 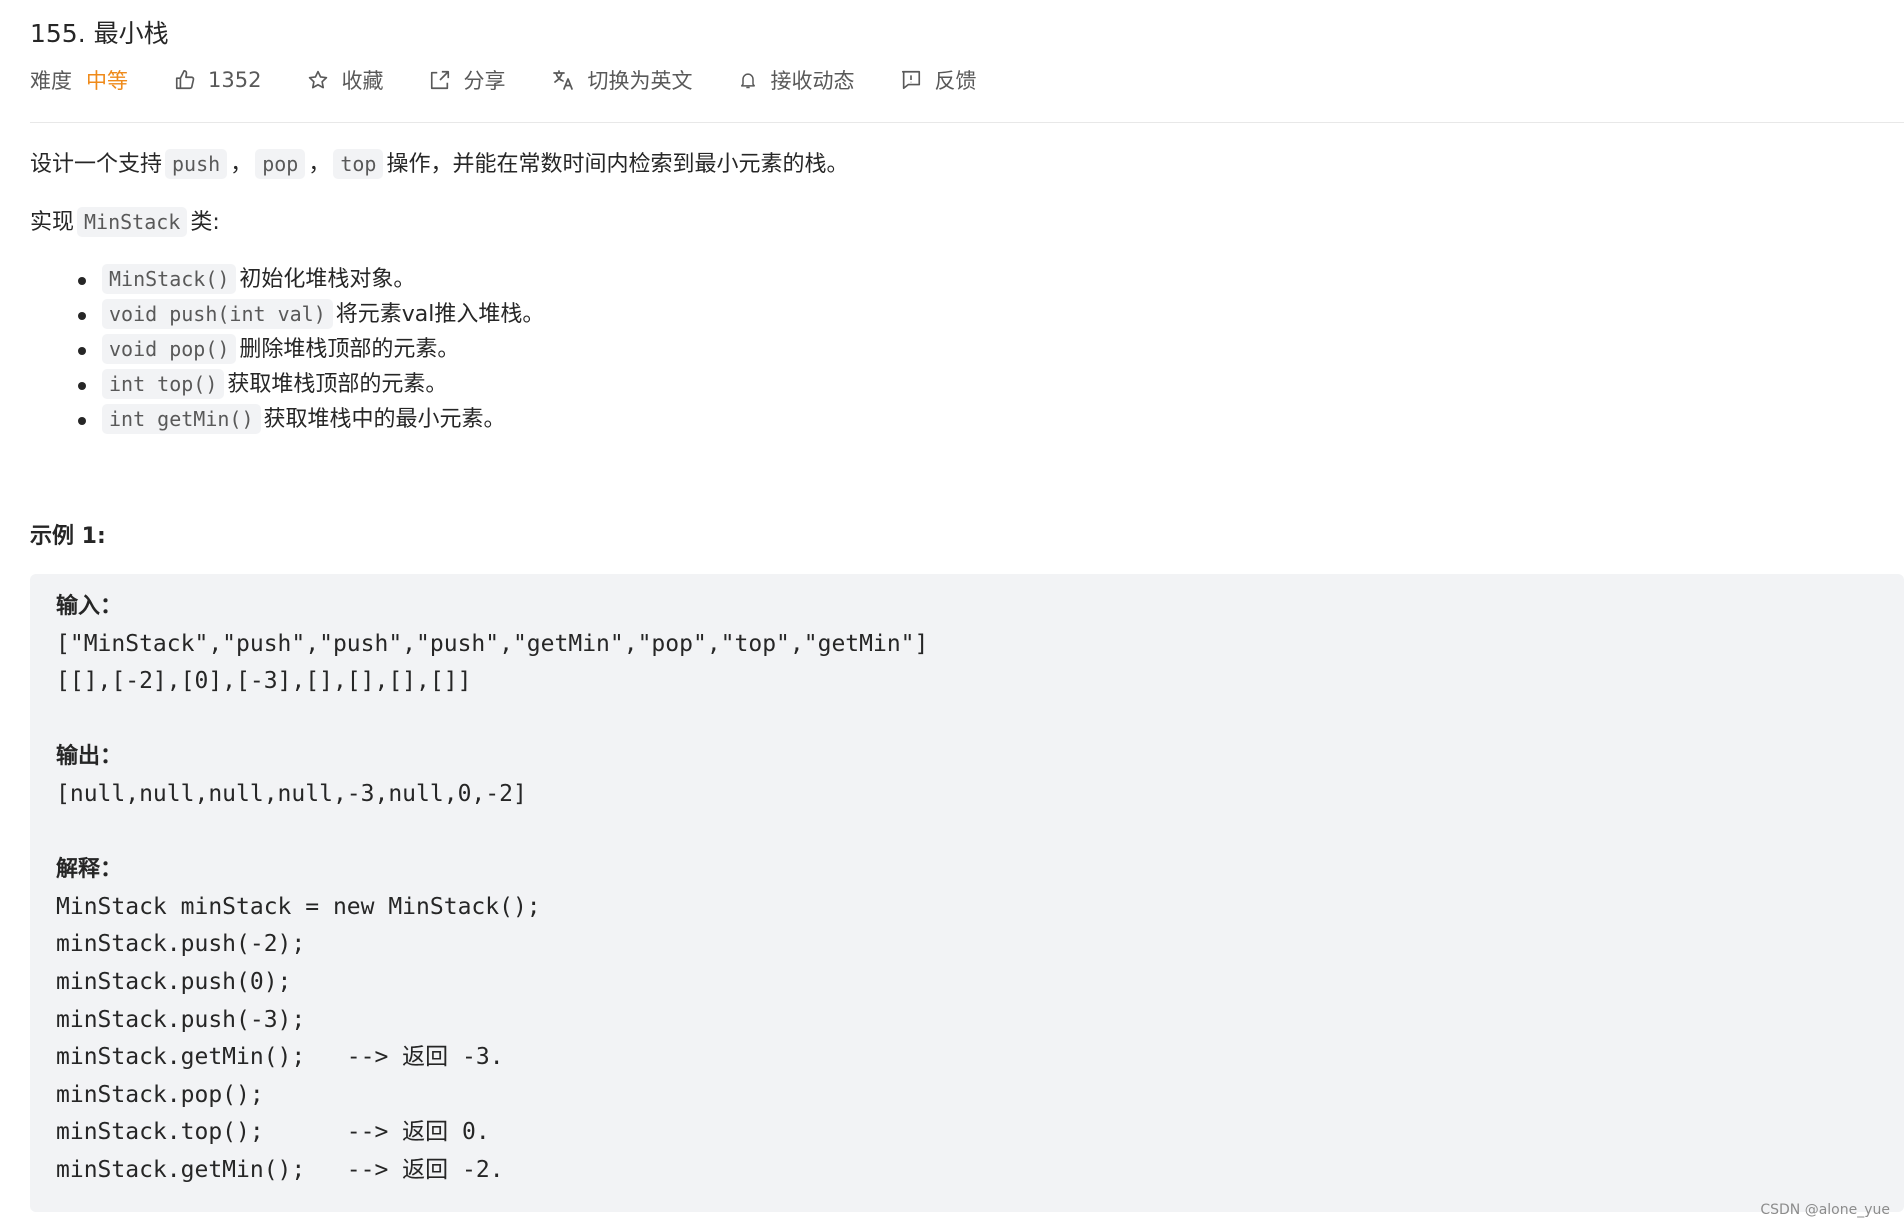 What do you see at coordinates (991, 419) in the screenshot?
I see `list-item: int getMin() 获取堆栈中的最小元素。` at bounding box center [991, 419].